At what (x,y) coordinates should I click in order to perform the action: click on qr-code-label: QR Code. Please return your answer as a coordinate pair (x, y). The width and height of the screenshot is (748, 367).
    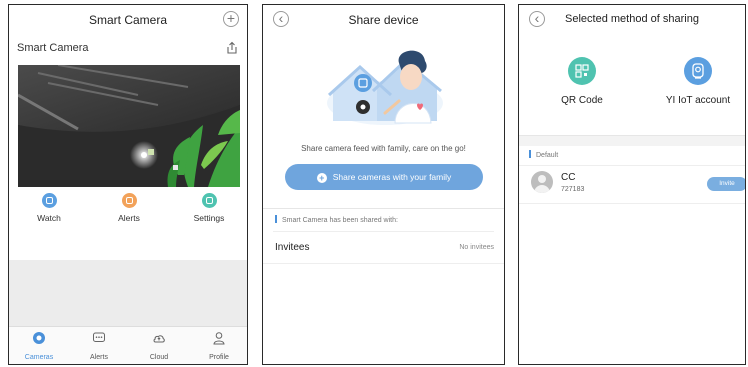
    Looking at the image, I should click on (582, 100).